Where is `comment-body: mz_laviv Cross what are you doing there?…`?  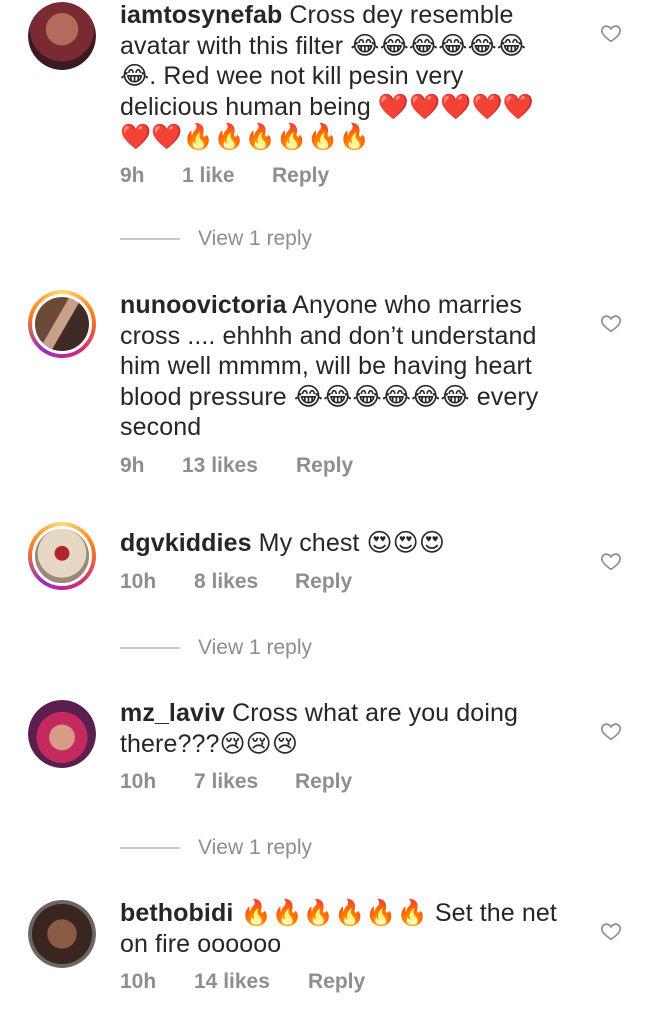
comment-body: mz_laviv Cross what are you doing there?… is located at coordinates (340, 728).